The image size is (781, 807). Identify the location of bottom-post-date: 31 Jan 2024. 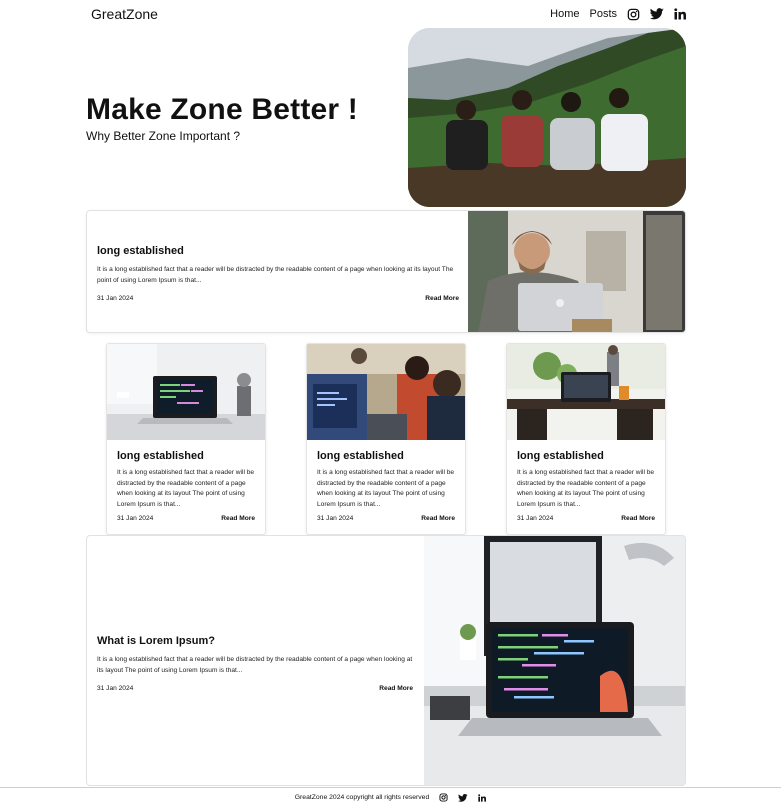
(115, 688).